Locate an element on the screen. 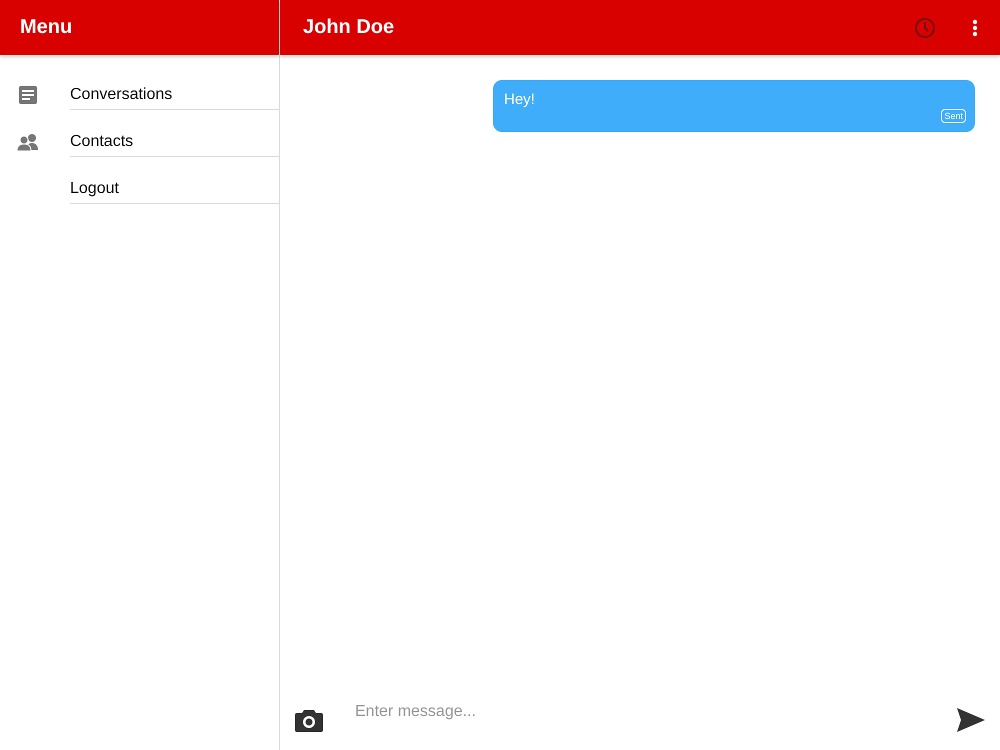 The width and height of the screenshot is (1000, 750). more-icon is located at coordinates (975, 27).